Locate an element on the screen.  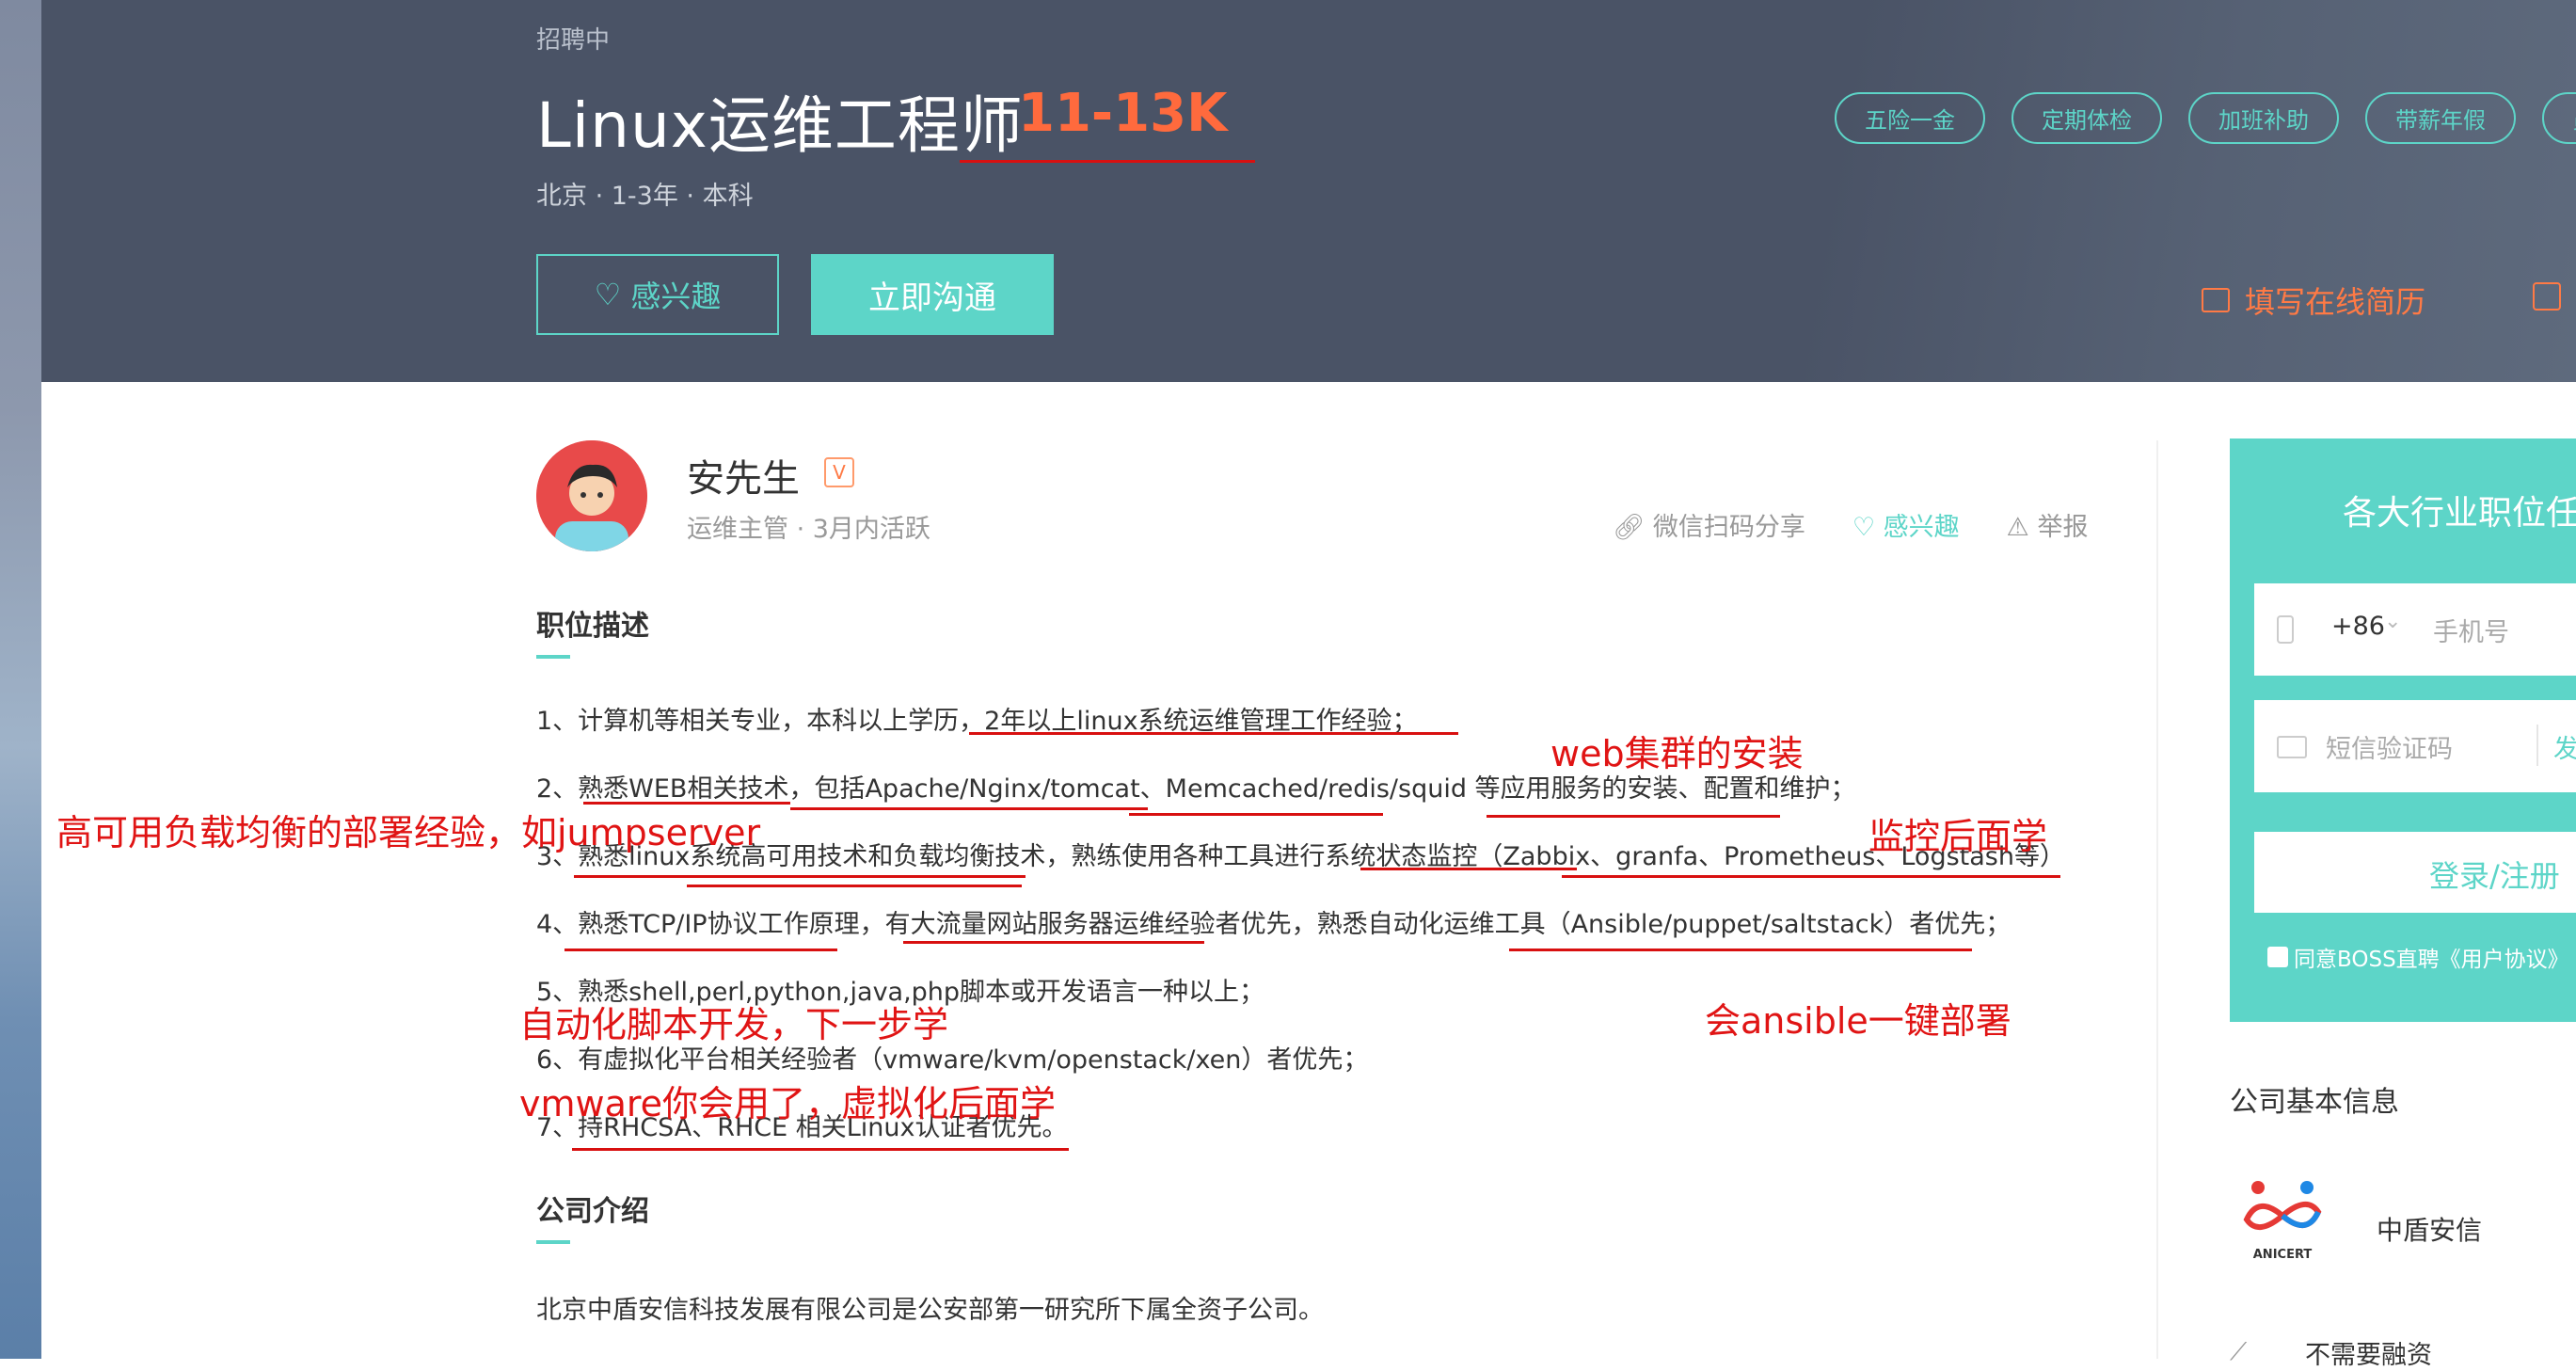
company-logo-text: ANICERT is located at coordinates (2282, 1255).